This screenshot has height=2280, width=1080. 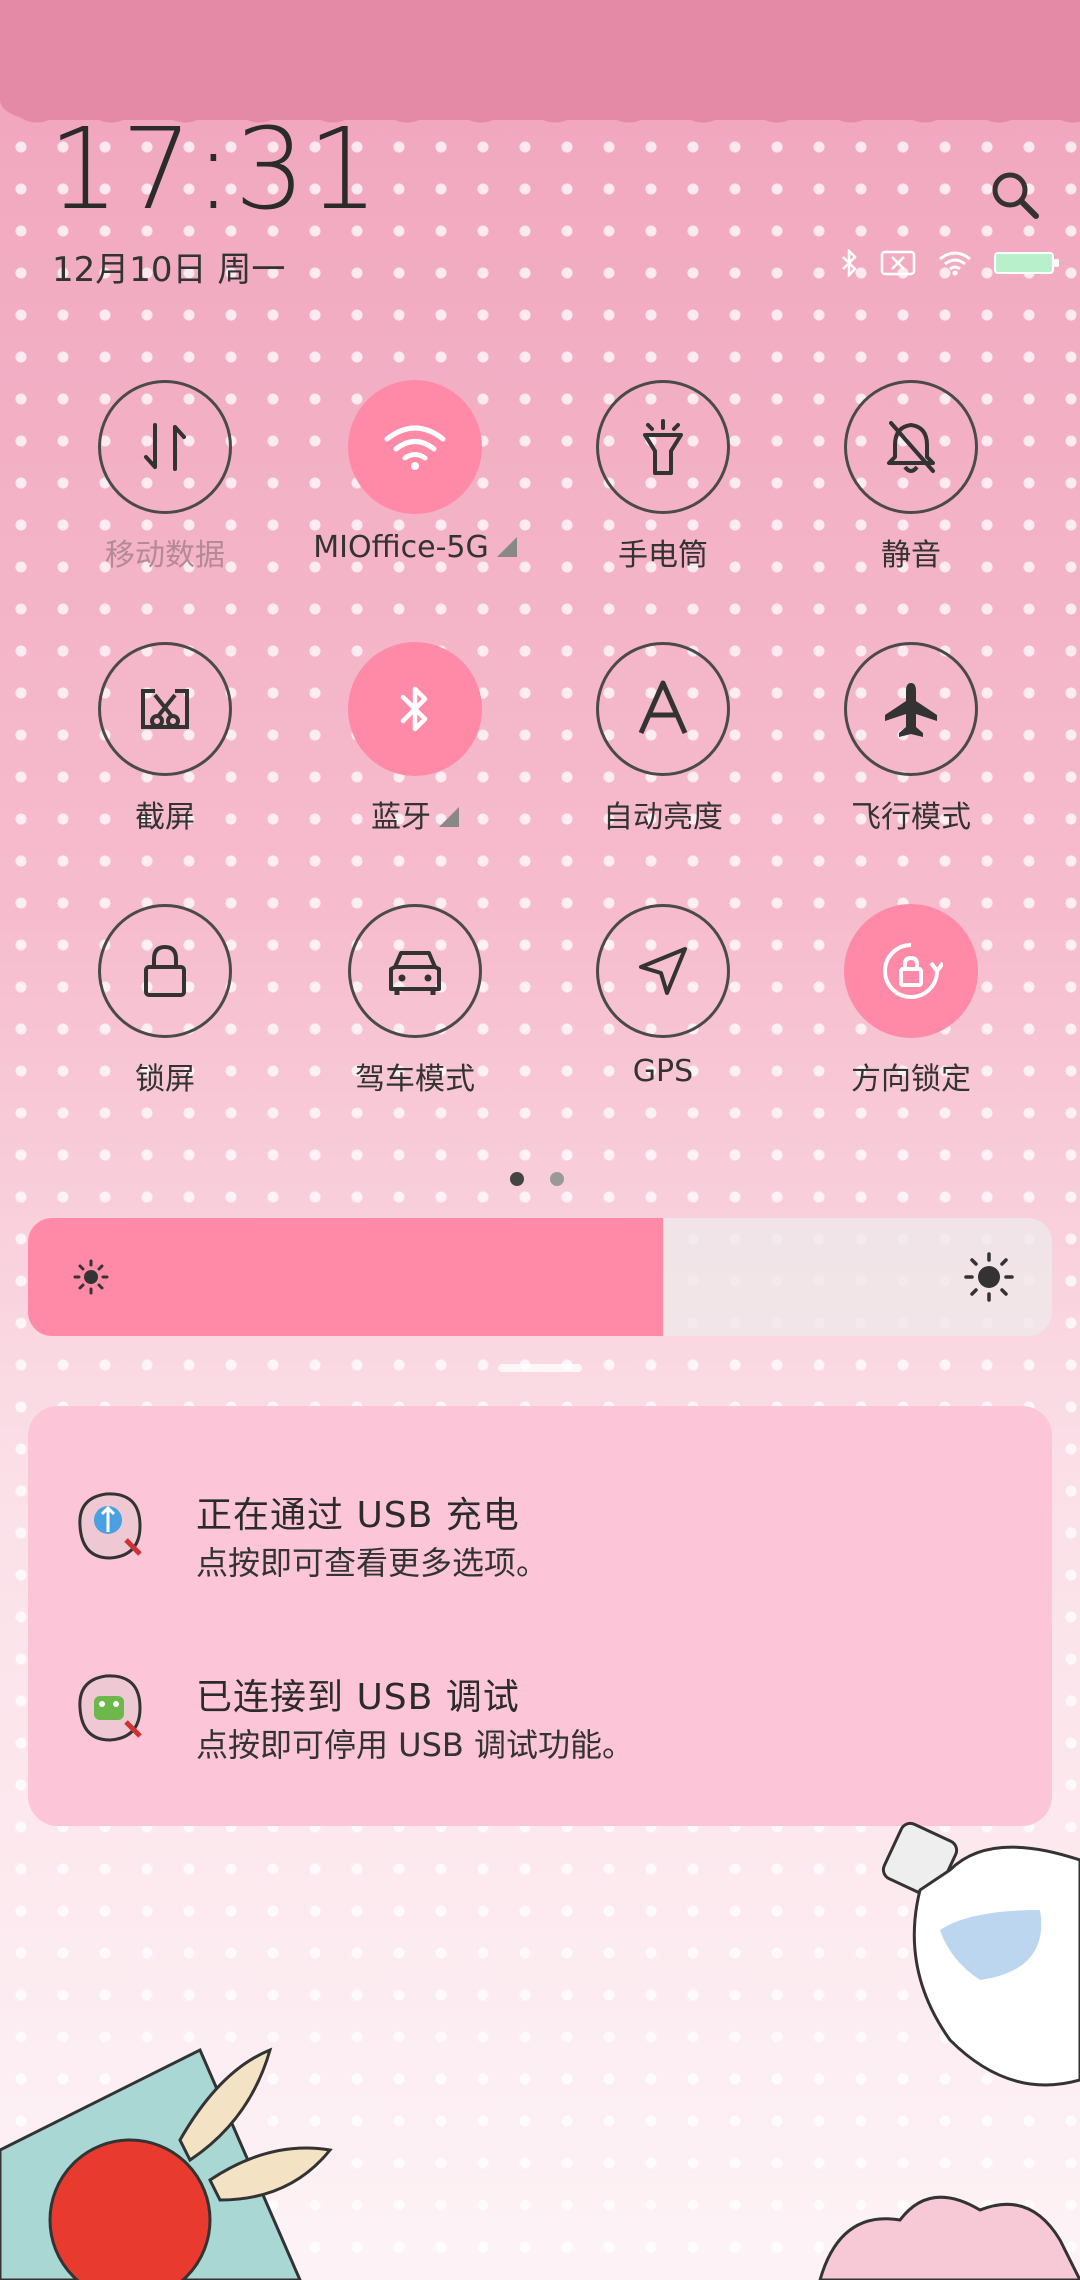 What do you see at coordinates (949, 2237) in the screenshot?
I see `flower-wallpaper-decoration` at bounding box center [949, 2237].